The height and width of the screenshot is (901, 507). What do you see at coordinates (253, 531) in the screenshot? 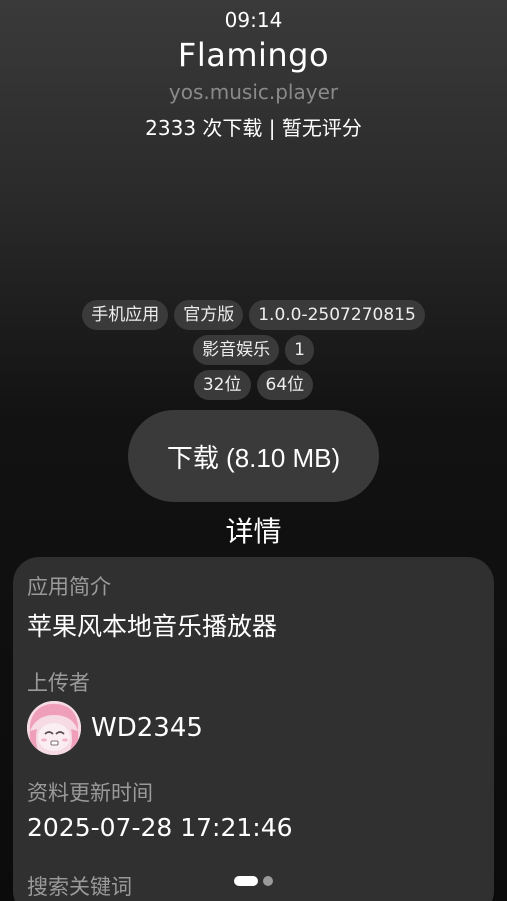
I see `details-heading: 详情` at bounding box center [253, 531].